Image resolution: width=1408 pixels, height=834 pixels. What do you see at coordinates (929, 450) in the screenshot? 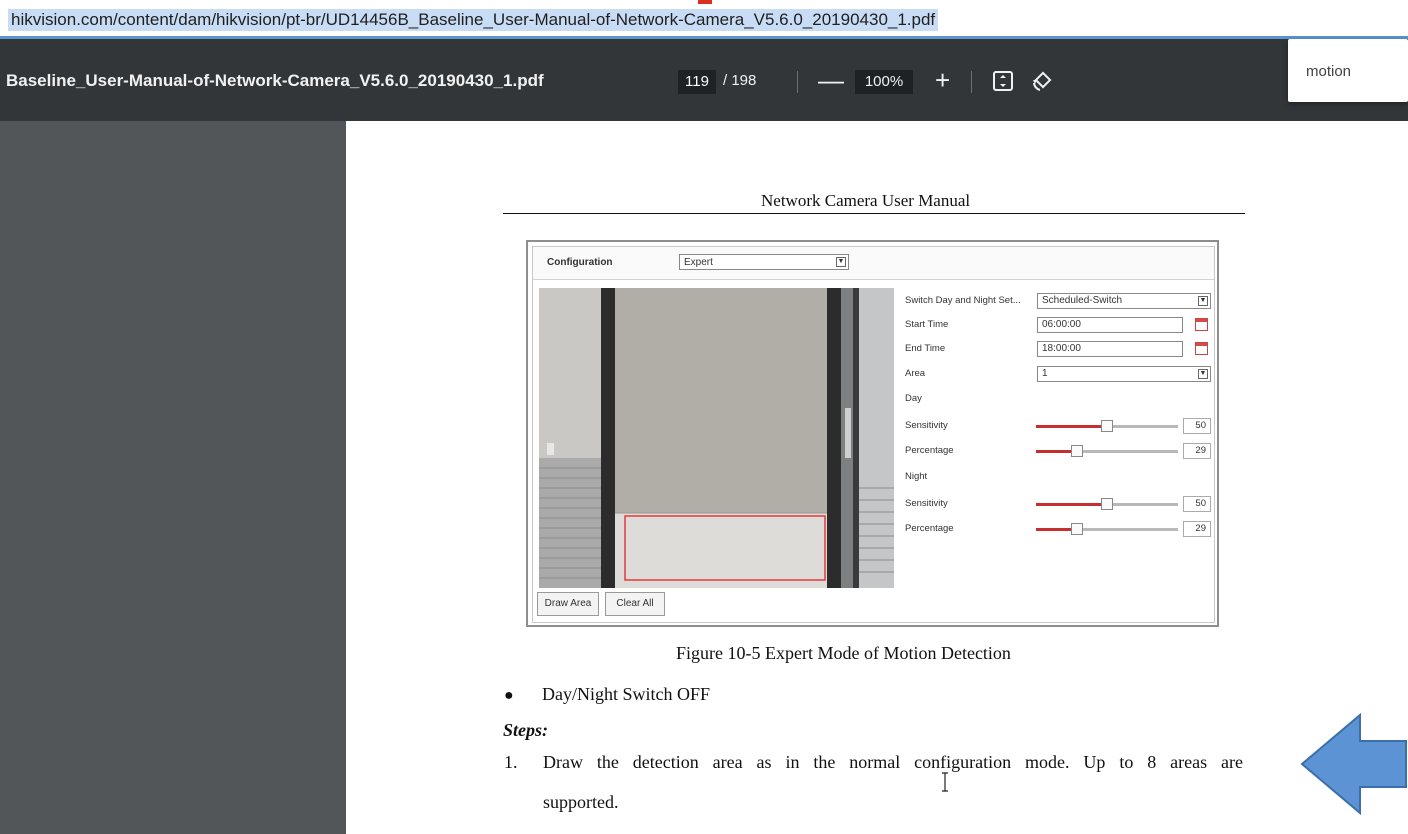
I see `day-percentage-label: Percentage` at bounding box center [929, 450].